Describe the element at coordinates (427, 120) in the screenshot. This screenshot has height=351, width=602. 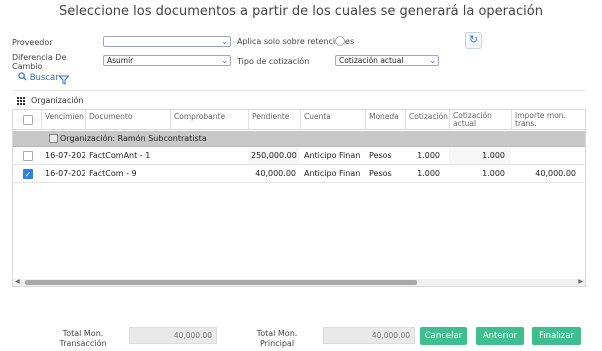
I see `column-header: Cotización` at that location.